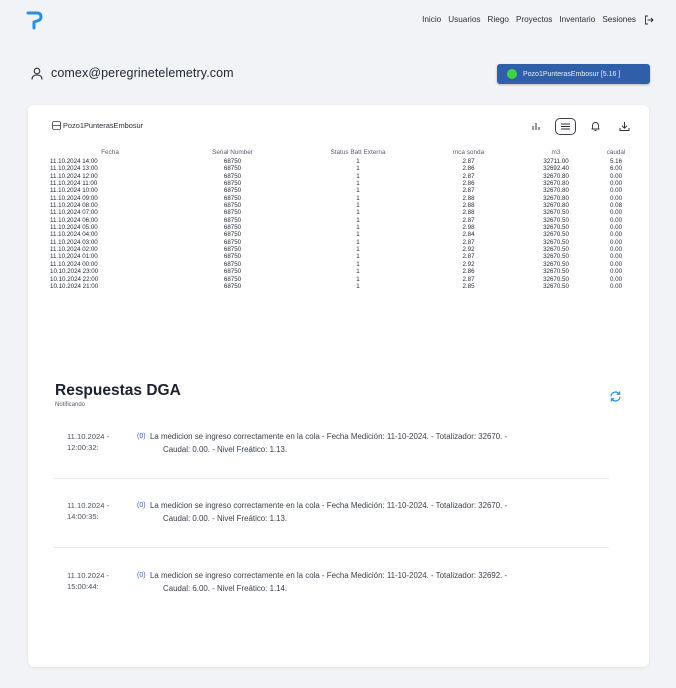 This screenshot has width=676, height=688. I want to click on table-row: 11.10.2024 04:00 68750 1 2.84 32670.50 0.00, so click(343, 234).